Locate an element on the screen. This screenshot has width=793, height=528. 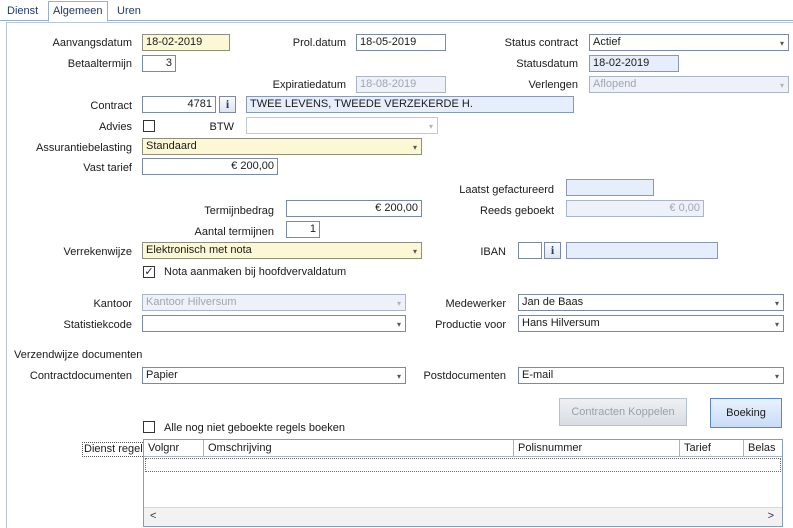
medewerker-value: Jan de Baas is located at coordinates (553, 302).